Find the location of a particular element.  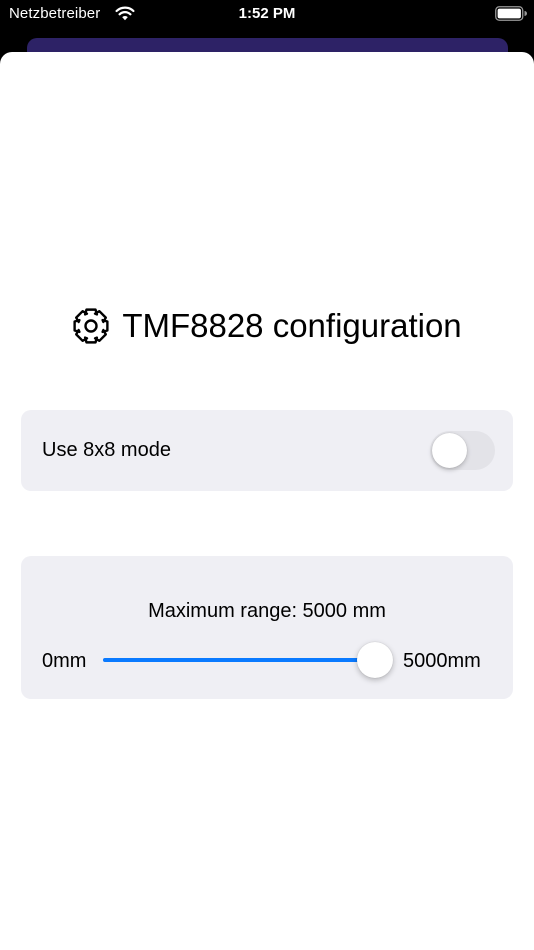

mode-8x8-switch is located at coordinates (462, 450).